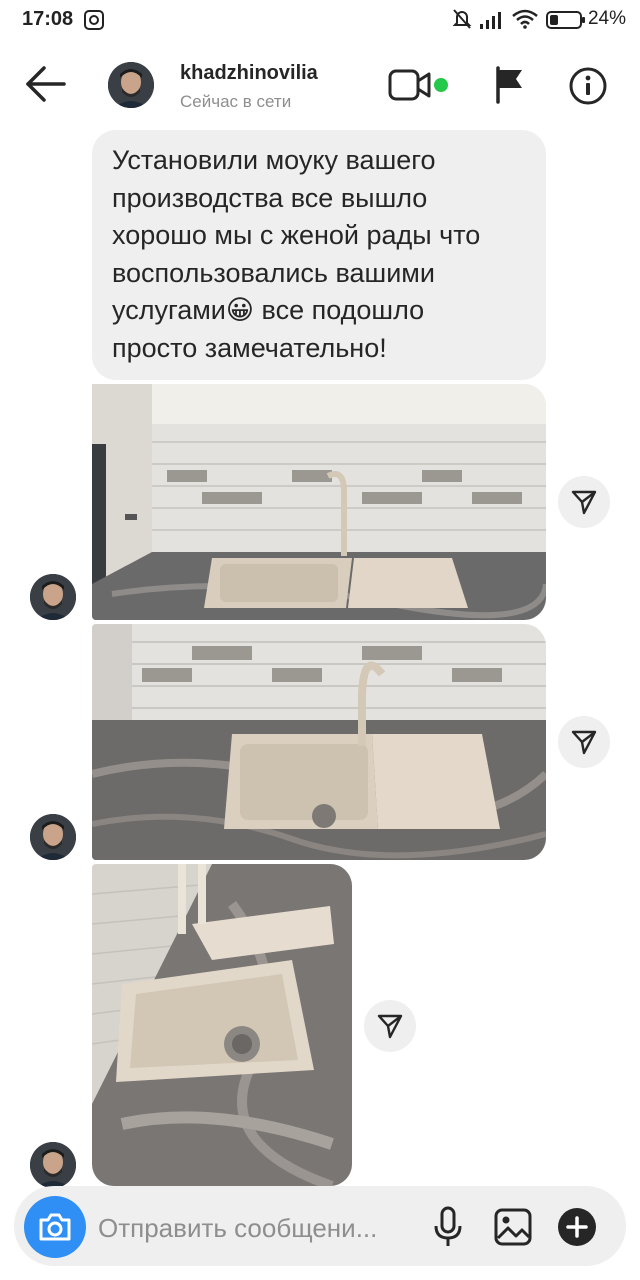 This screenshot has width=640, height=1280. I want to click on status-time: 17:08, so click(48, 19).